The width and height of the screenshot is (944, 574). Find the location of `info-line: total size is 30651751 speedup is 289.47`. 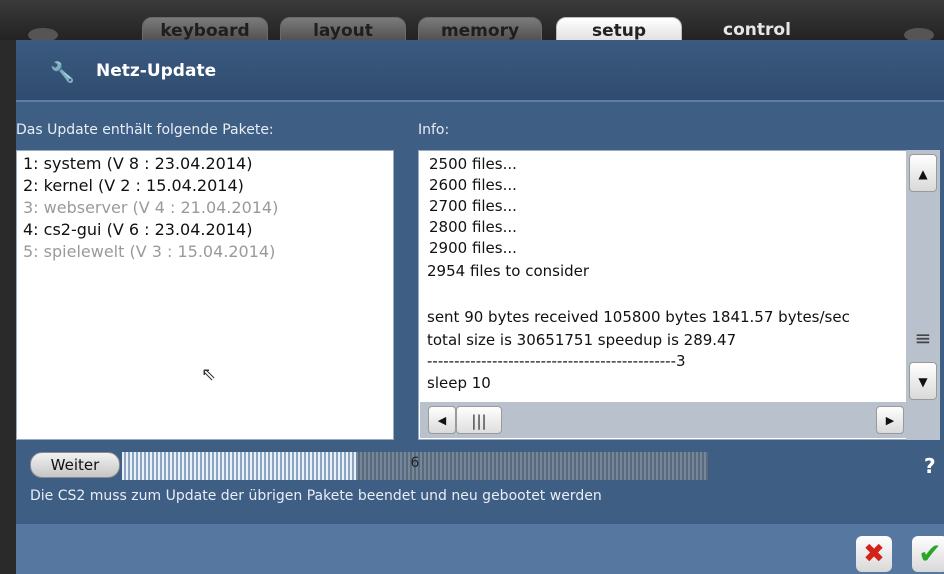

info-line: total size is 30651751 speedup is 289.47 is located at coordinates (582, 340).